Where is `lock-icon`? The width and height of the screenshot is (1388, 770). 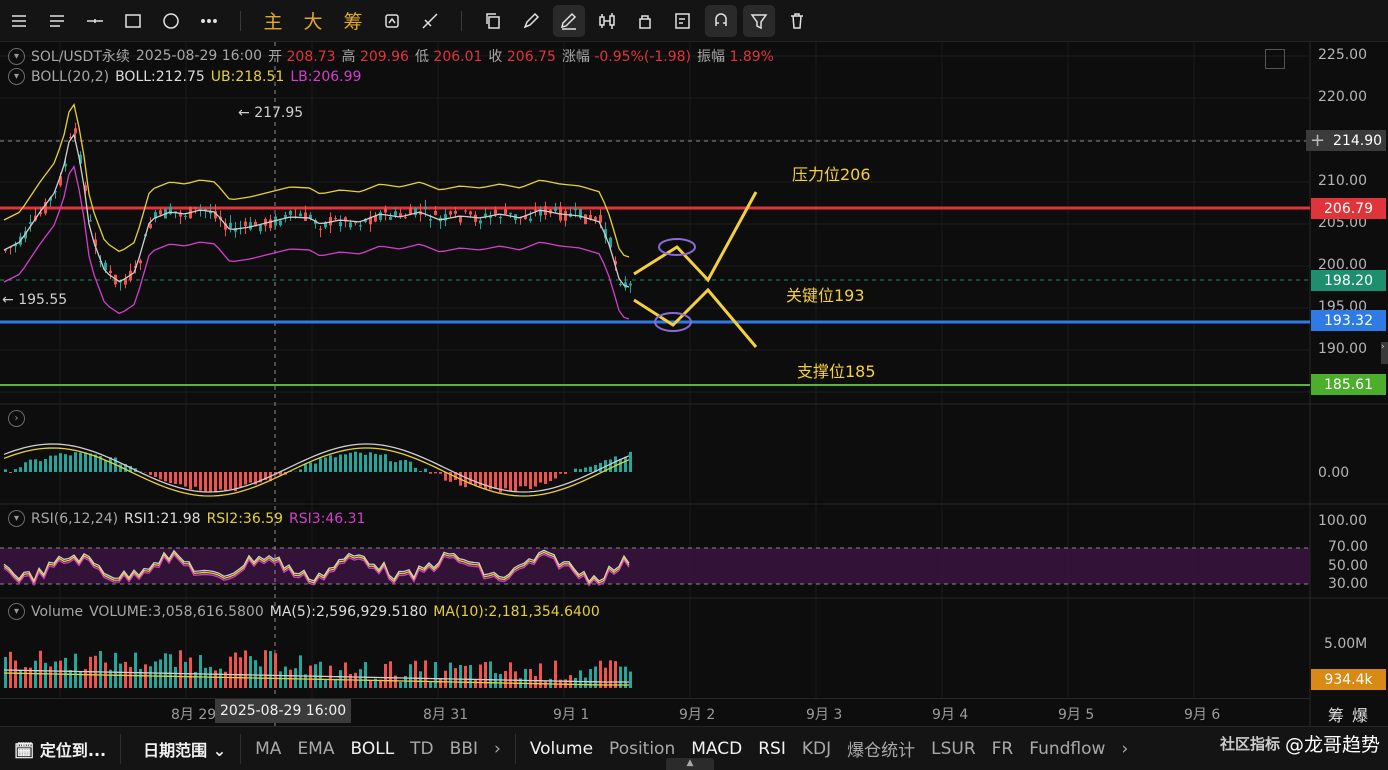 lock-icon is located at coordinates (645, 21).